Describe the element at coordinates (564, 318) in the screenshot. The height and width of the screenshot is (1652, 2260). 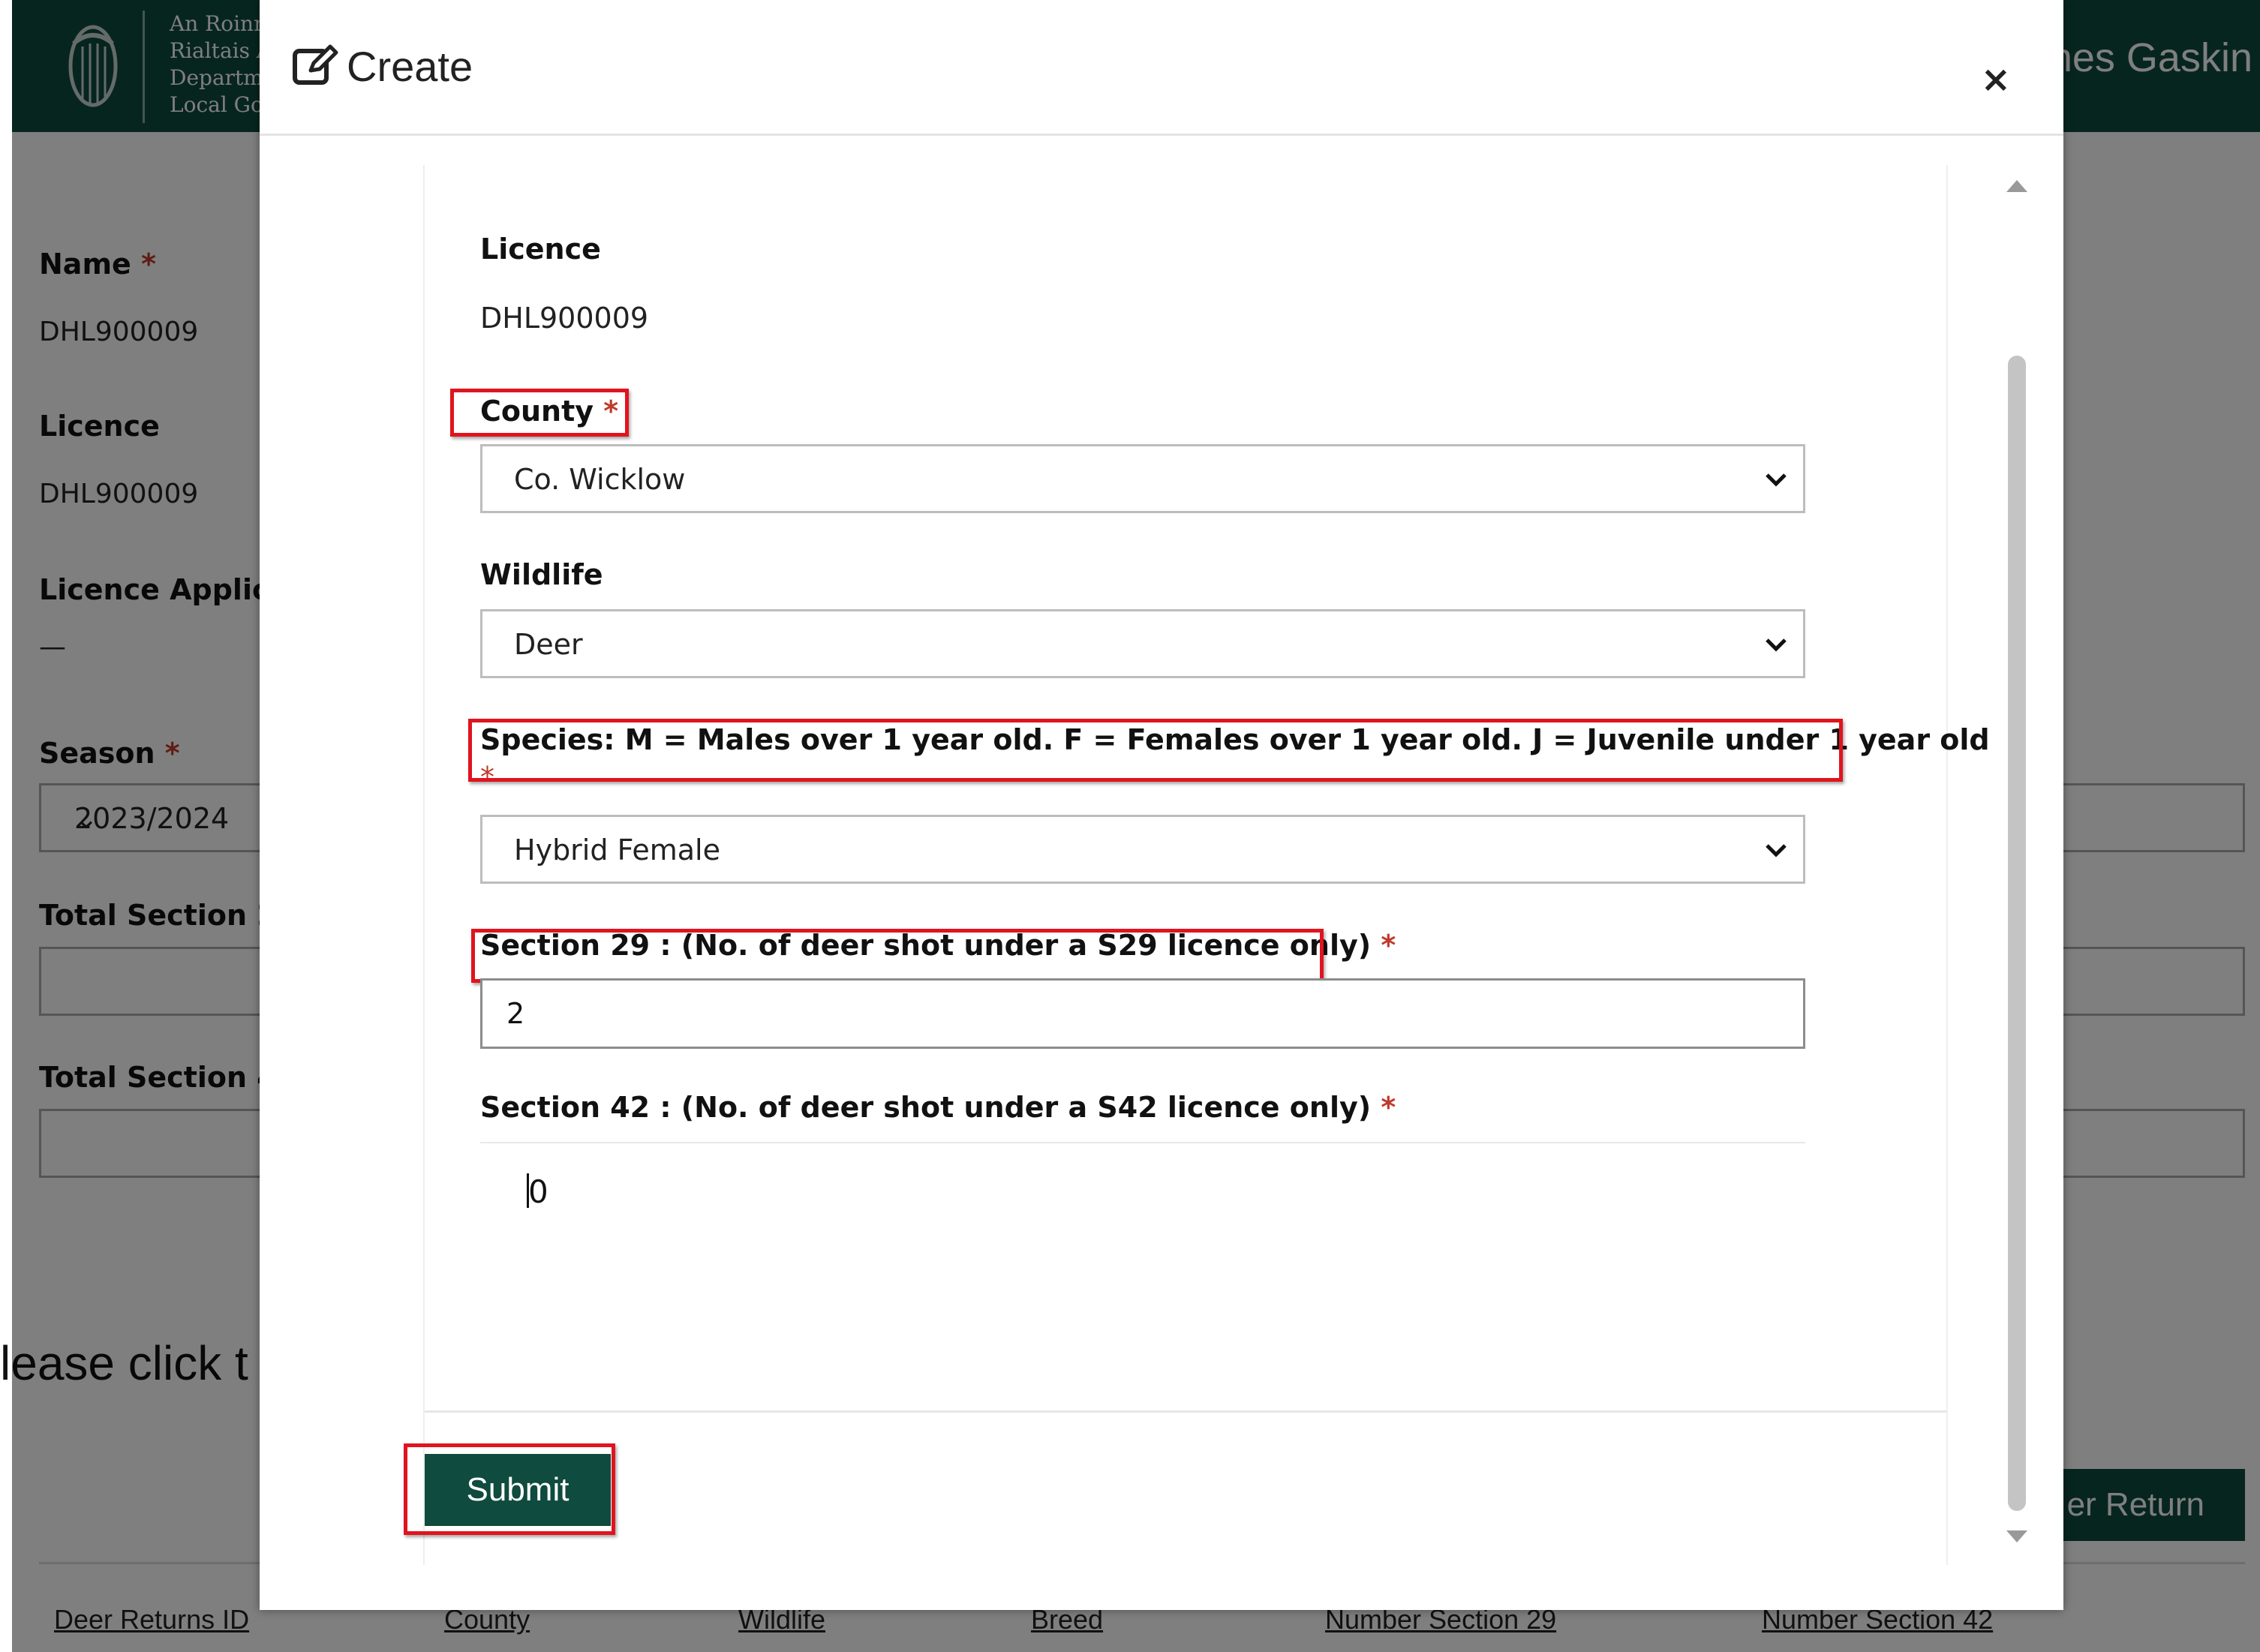
I see `licence-value: DHL900009` at that location.